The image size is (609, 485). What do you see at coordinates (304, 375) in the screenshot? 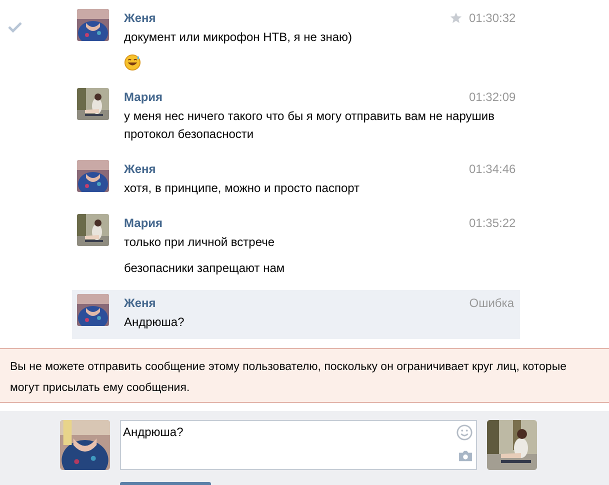
I see `error-notice: Вы не можете отправить сообщение этому пользователю, поскольку он ограничивает круг лиц, которые могут присылать ему сообщения.` at bounding box center [304, 375].